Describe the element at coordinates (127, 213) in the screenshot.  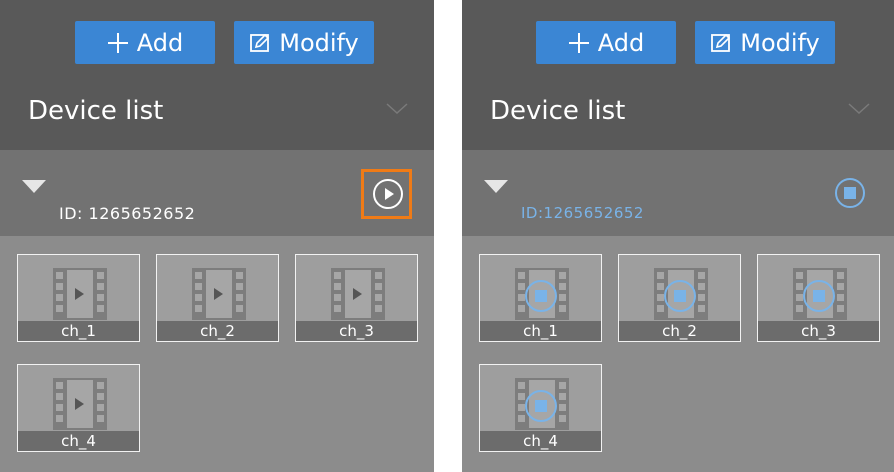
I see `device-id: ID: 1265652652` at that location.